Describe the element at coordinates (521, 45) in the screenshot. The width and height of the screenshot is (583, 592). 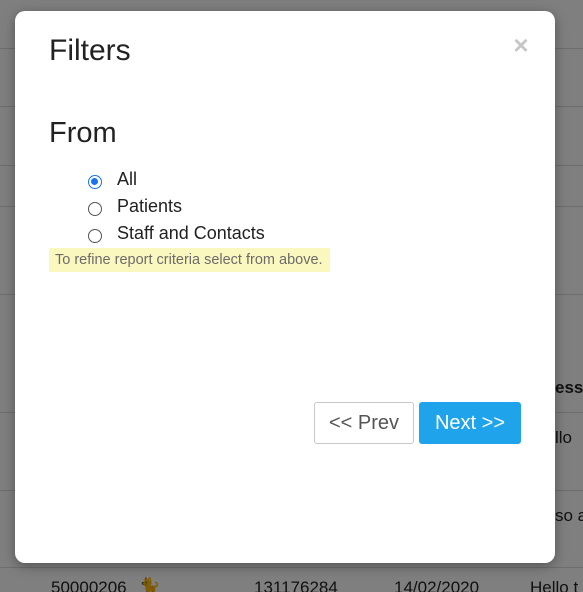
I see `close-icon: ×` at that location.